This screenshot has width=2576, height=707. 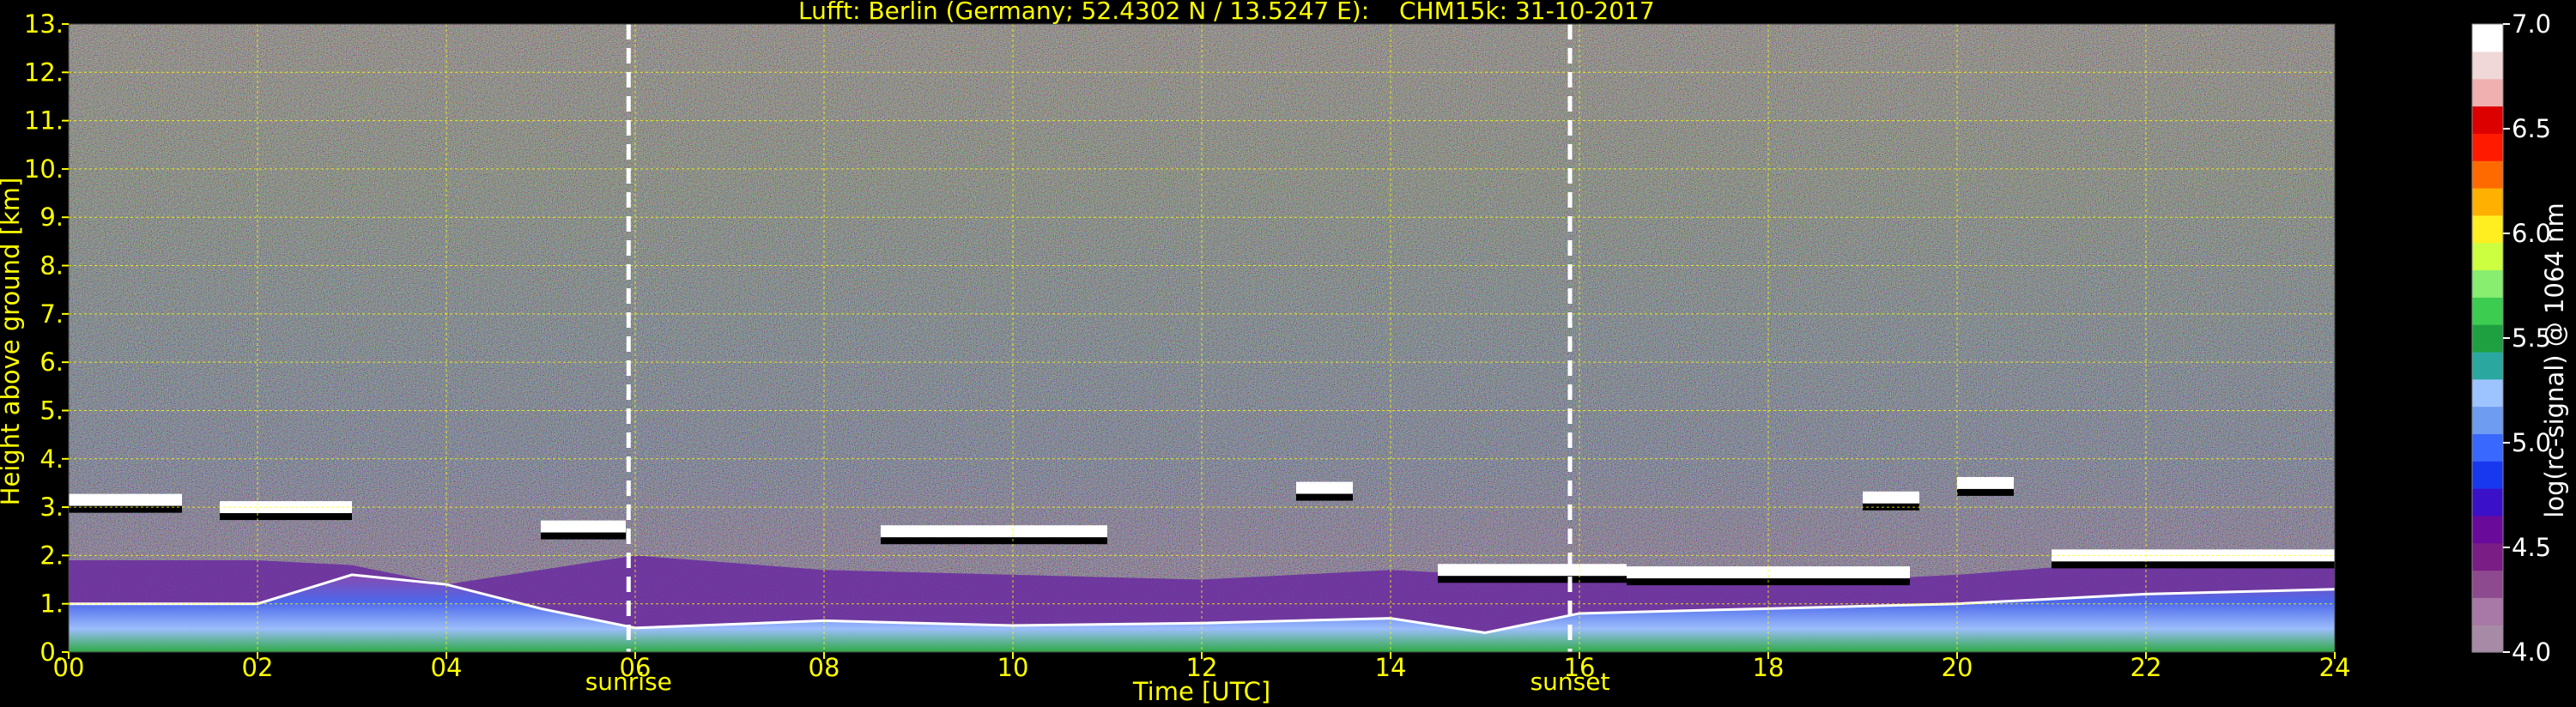 What do you see at coordinates (1580, 667) in the screenshot?
I see `x-tick-label: 16` at bounding box center [1580, 667].